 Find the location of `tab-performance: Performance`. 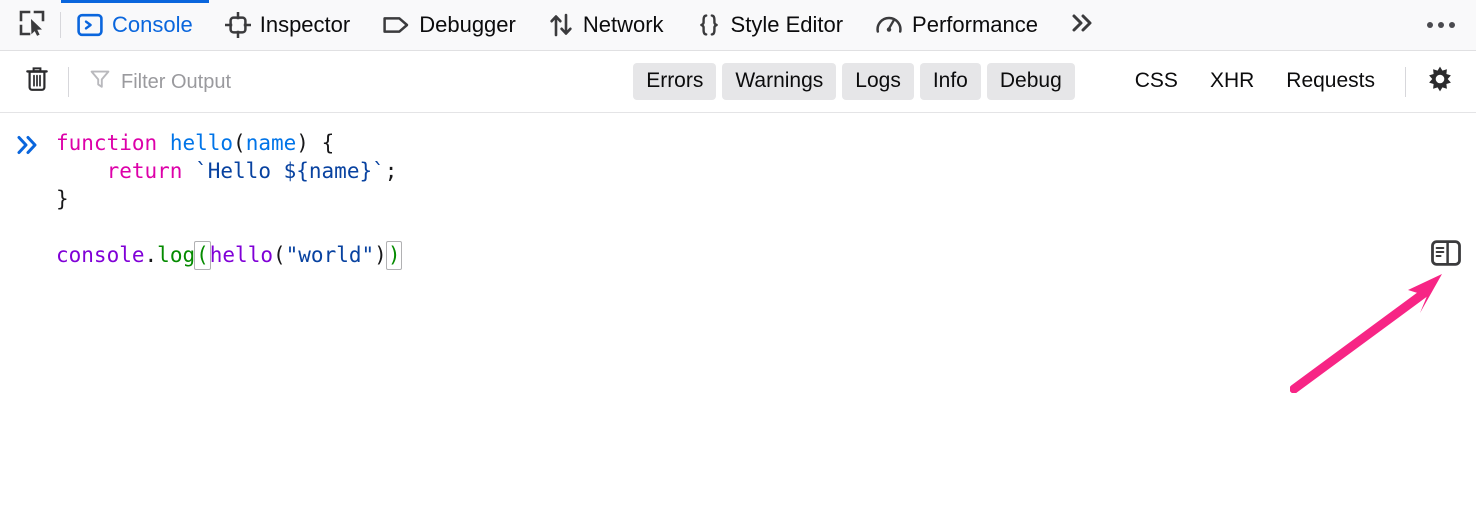

tab-performance: Performance is located at coordinates (956, 25).